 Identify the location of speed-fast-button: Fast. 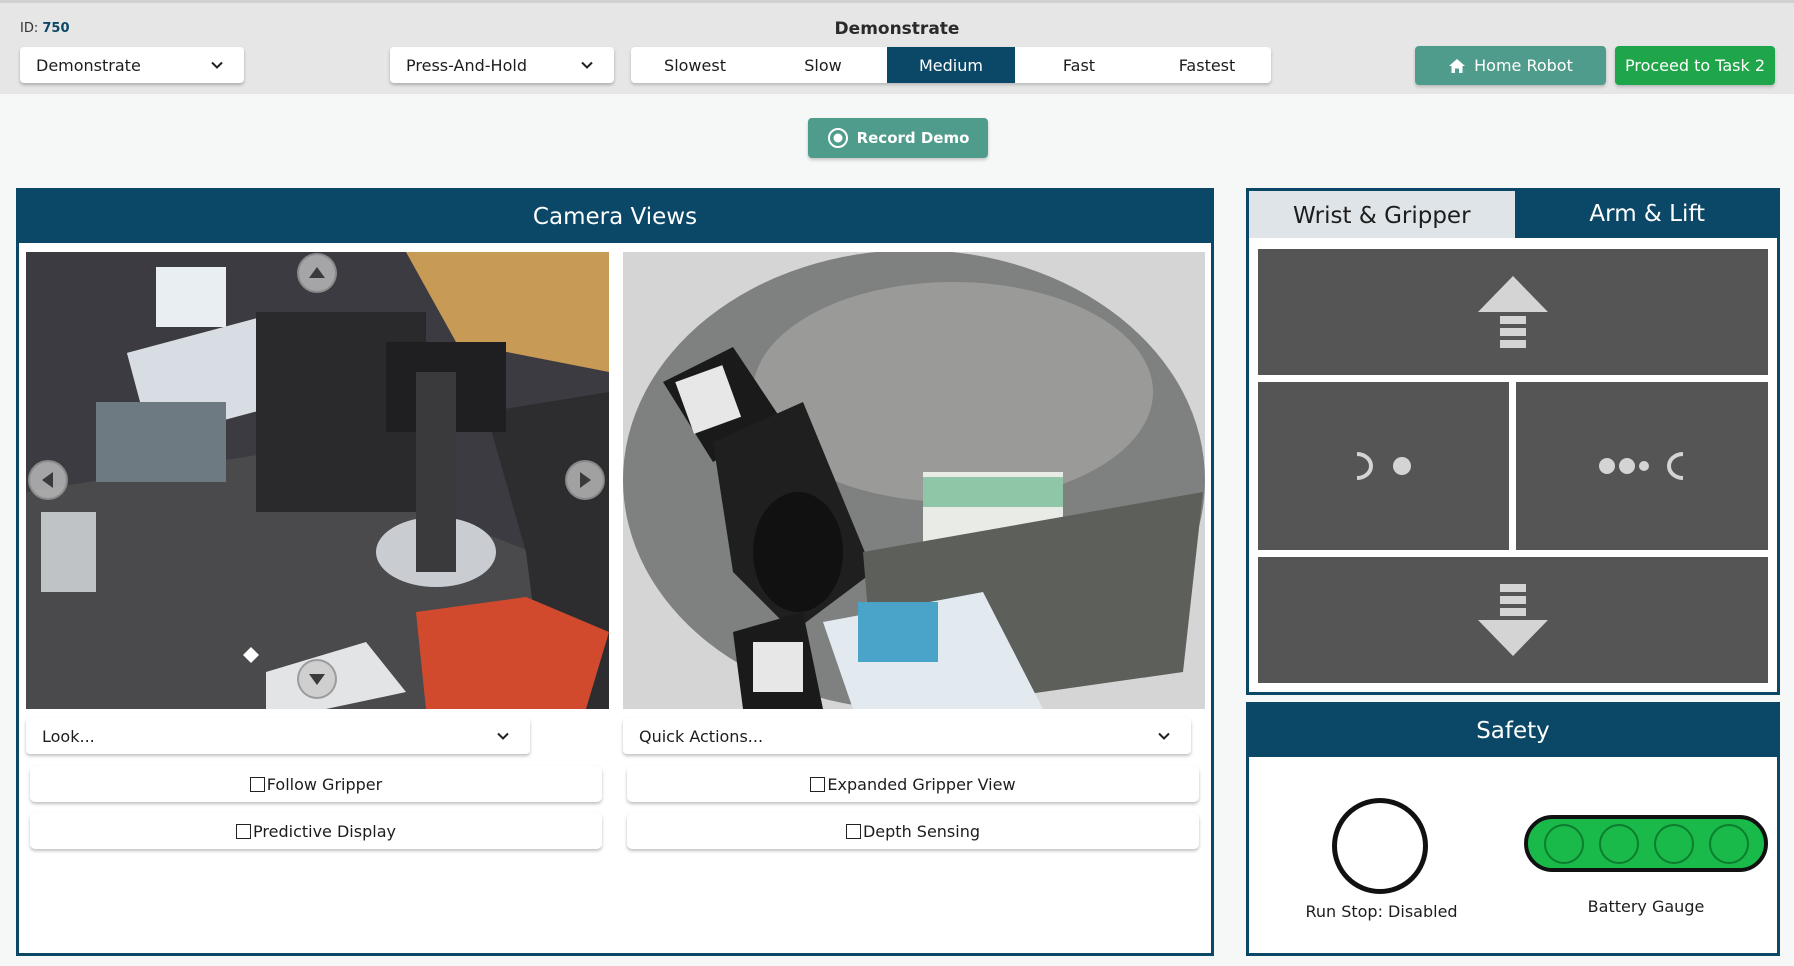
(1079, 65).